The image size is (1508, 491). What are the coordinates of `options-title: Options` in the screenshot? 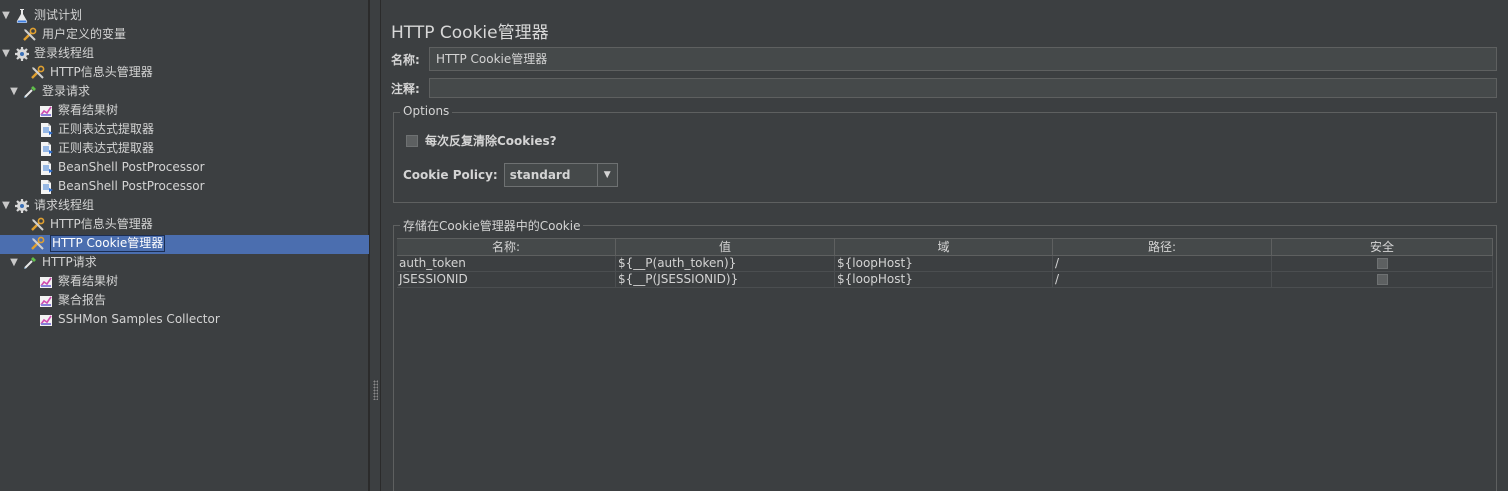 It's located at (426, 111).